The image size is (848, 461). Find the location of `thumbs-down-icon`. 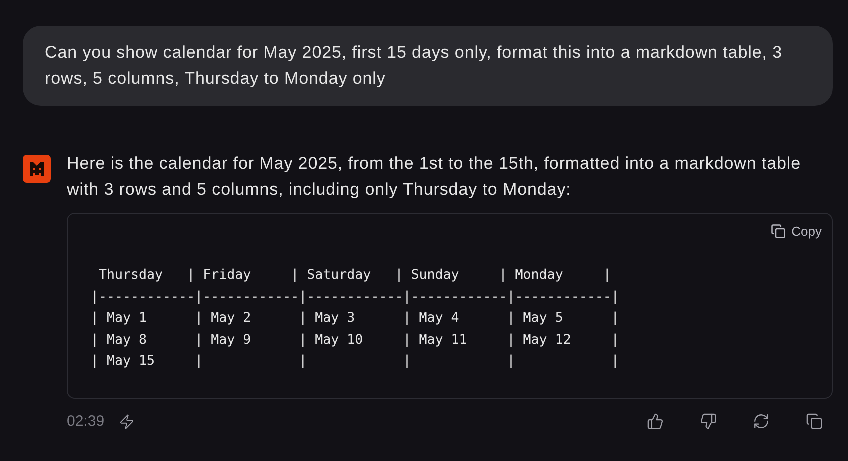

thumbs-down-icon is located at coordinates (708, 421).